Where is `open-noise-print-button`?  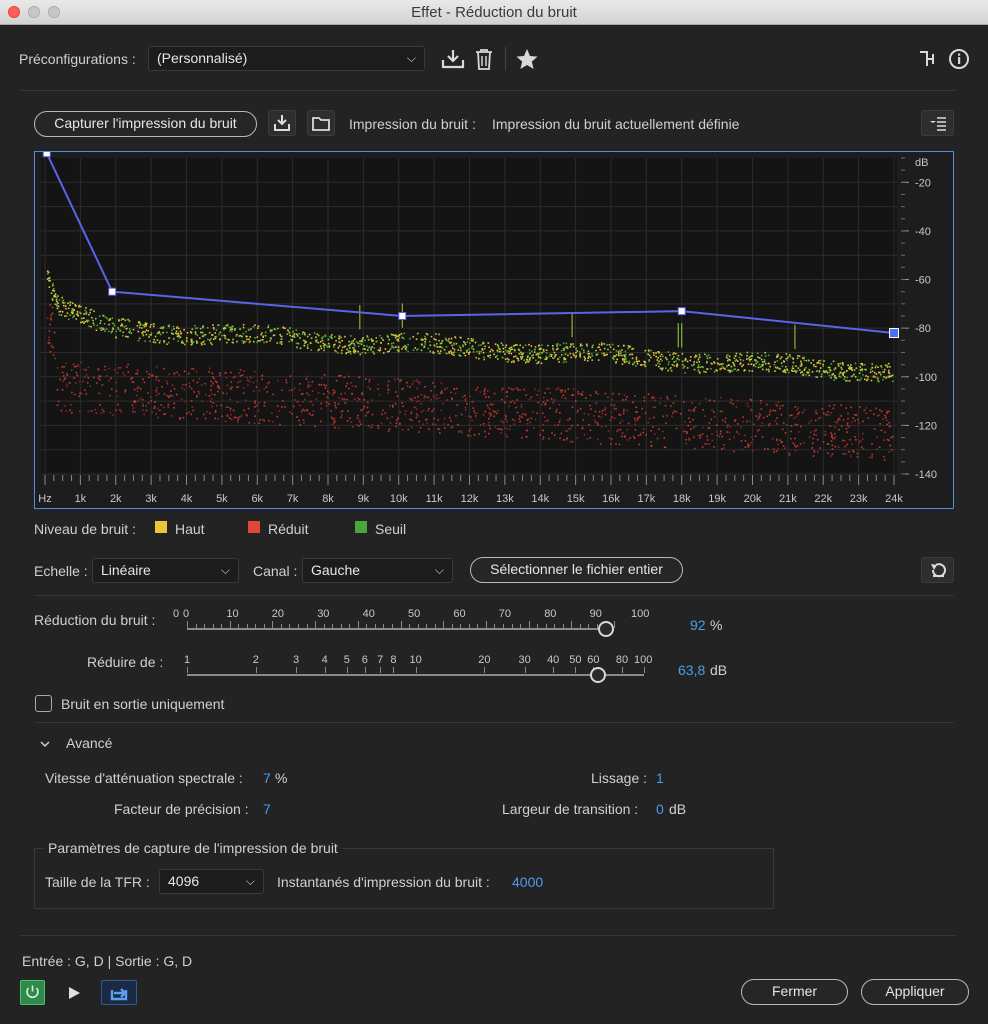 open-noise-print-button is located at coordinates (321, 123).